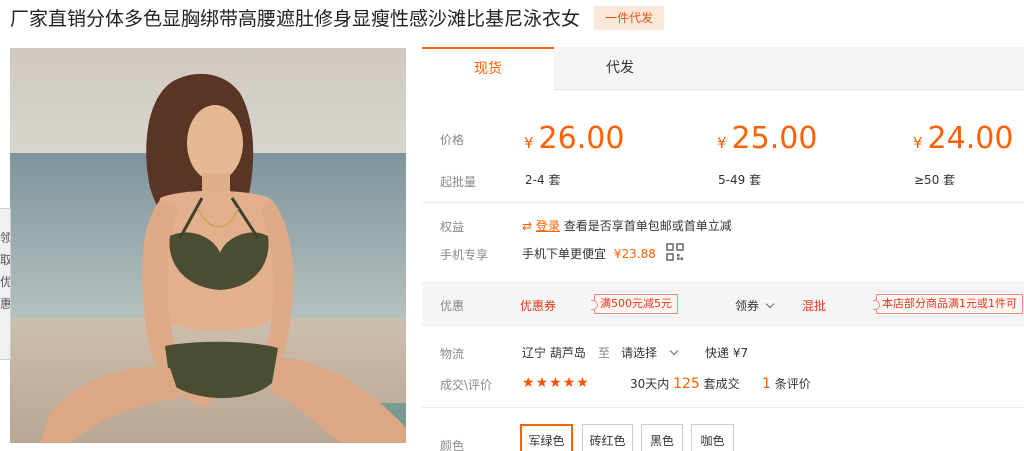 The height and width of the screenshot is (451, 1024). What do you see at coordinates (766, 384) in the screenshot?
I see `reviews-count: 1` at bounding box center [766, 384].